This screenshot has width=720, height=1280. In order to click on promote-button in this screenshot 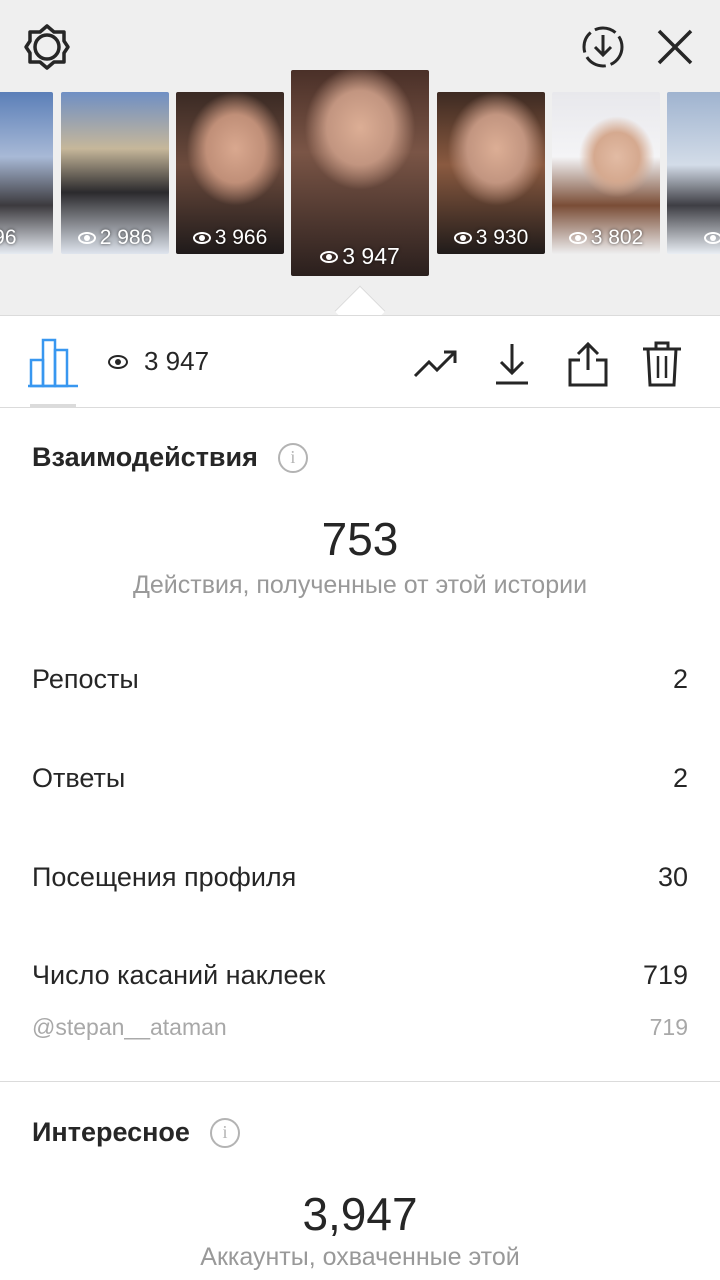, I will do `click(436, 364)`.